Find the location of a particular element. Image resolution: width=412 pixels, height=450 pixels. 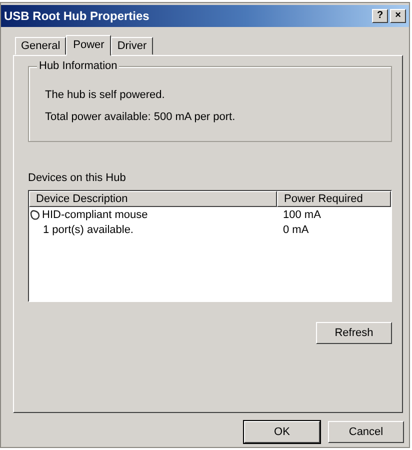

dialog-button: OK is located at coordinates (282, 432).